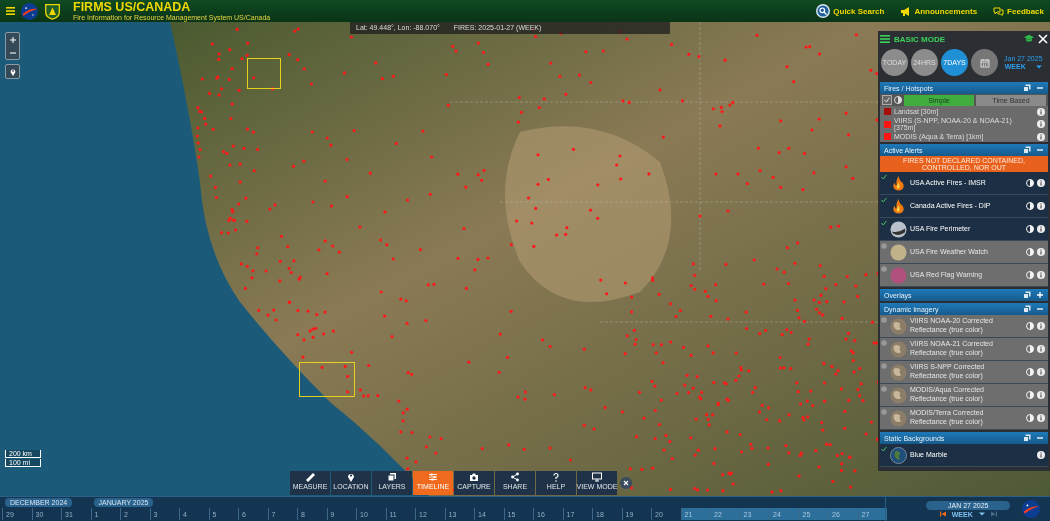  I want to click on checkbox, so click(887, 100).